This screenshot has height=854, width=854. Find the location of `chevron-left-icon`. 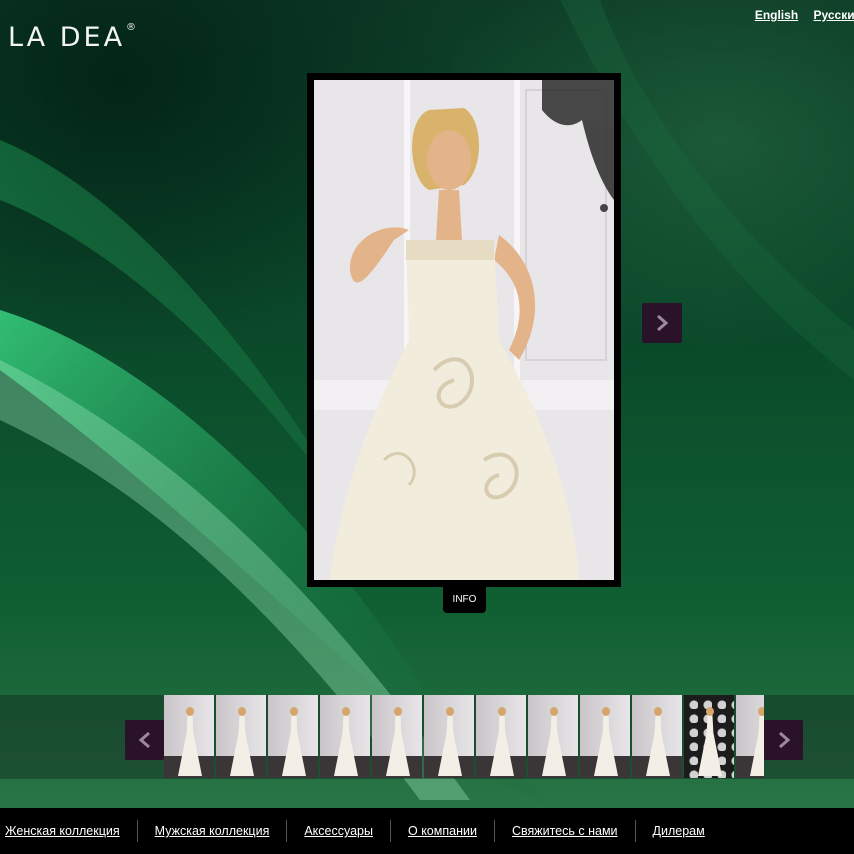

chevron-left-icon is located at coordinates (144, 740).